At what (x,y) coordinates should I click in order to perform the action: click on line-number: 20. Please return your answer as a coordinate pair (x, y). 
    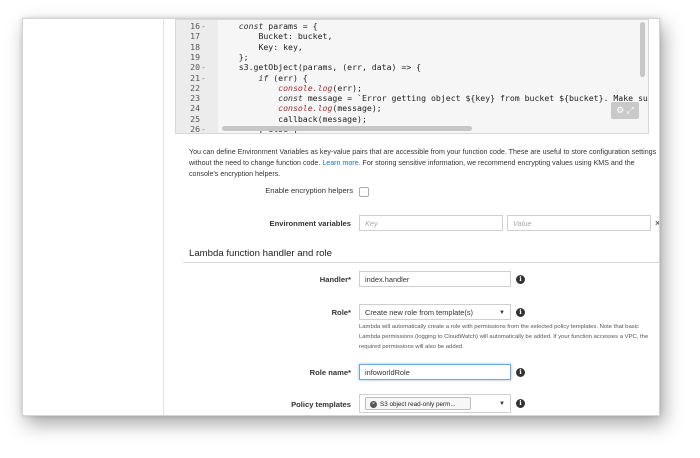
    Looking at the image, I should click on (195, 67).